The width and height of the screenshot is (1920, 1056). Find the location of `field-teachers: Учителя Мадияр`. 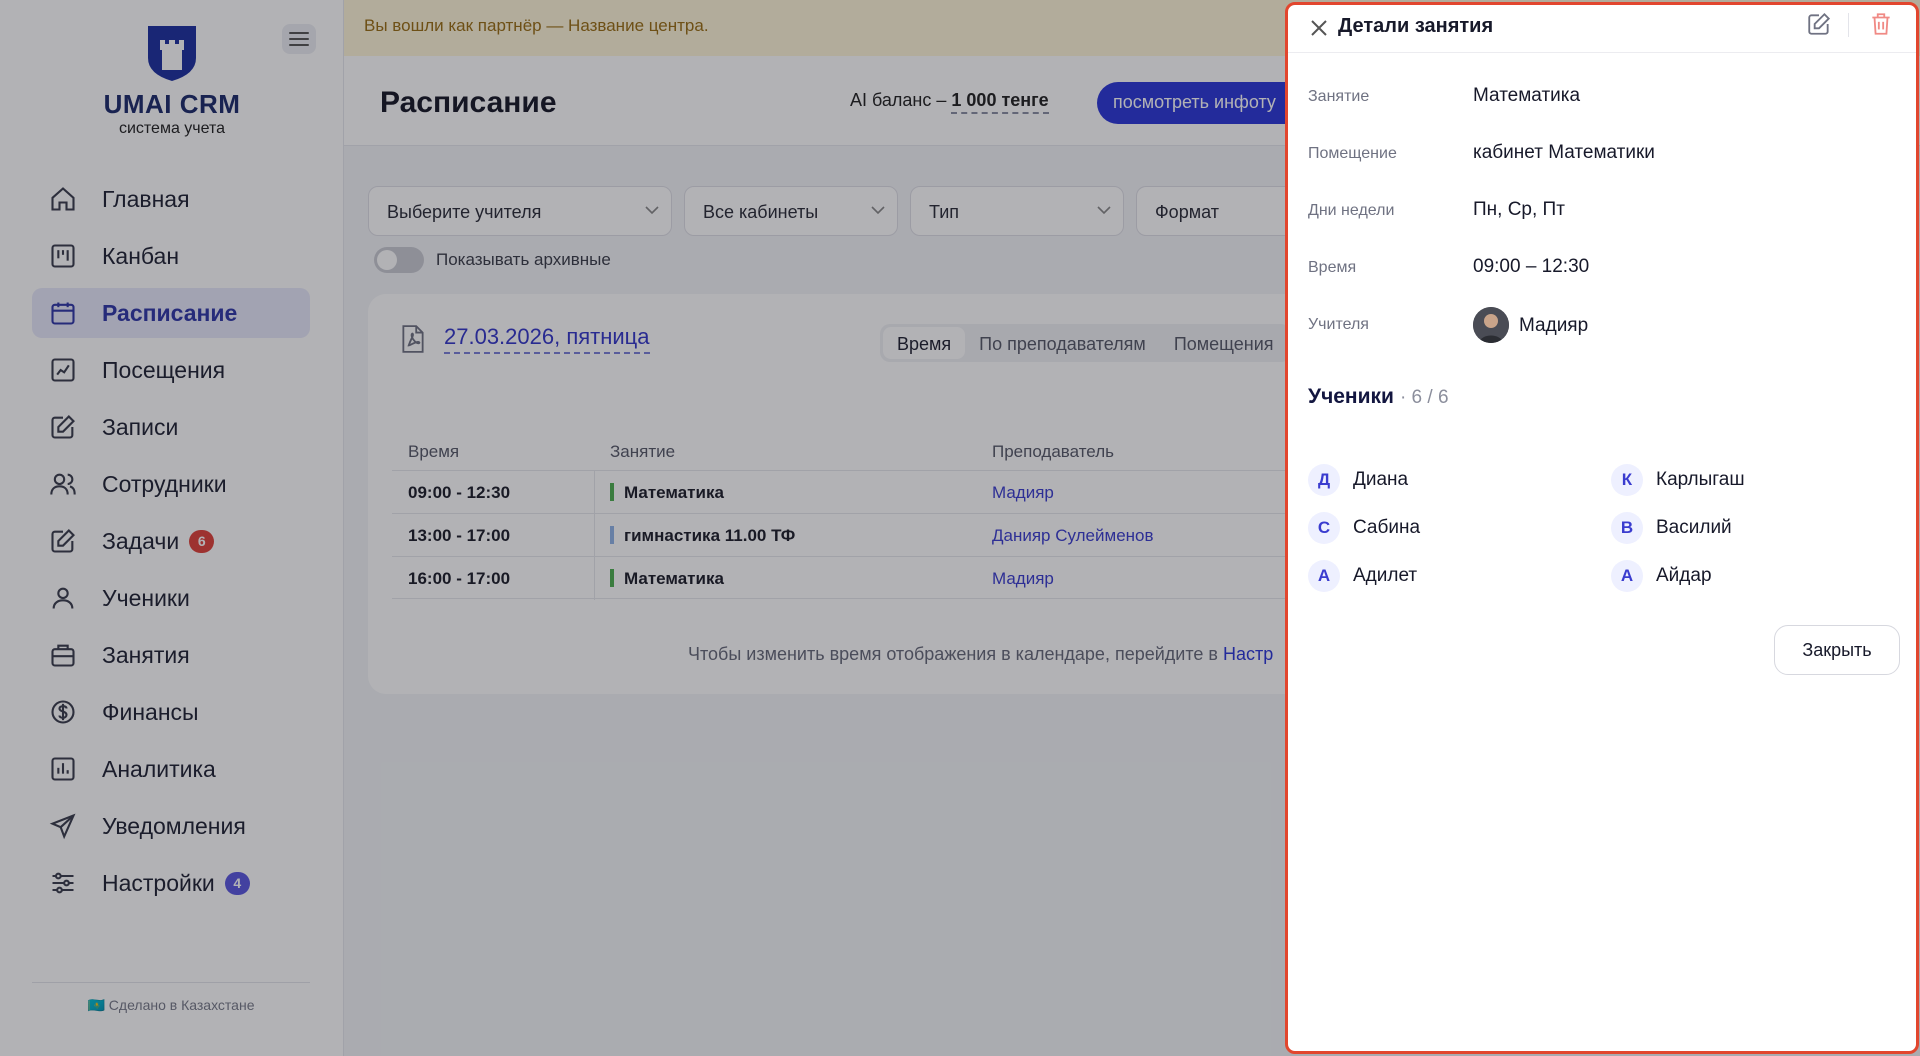

field-teachers: Учителя Мадияр is located at coordinates (1603, 325).